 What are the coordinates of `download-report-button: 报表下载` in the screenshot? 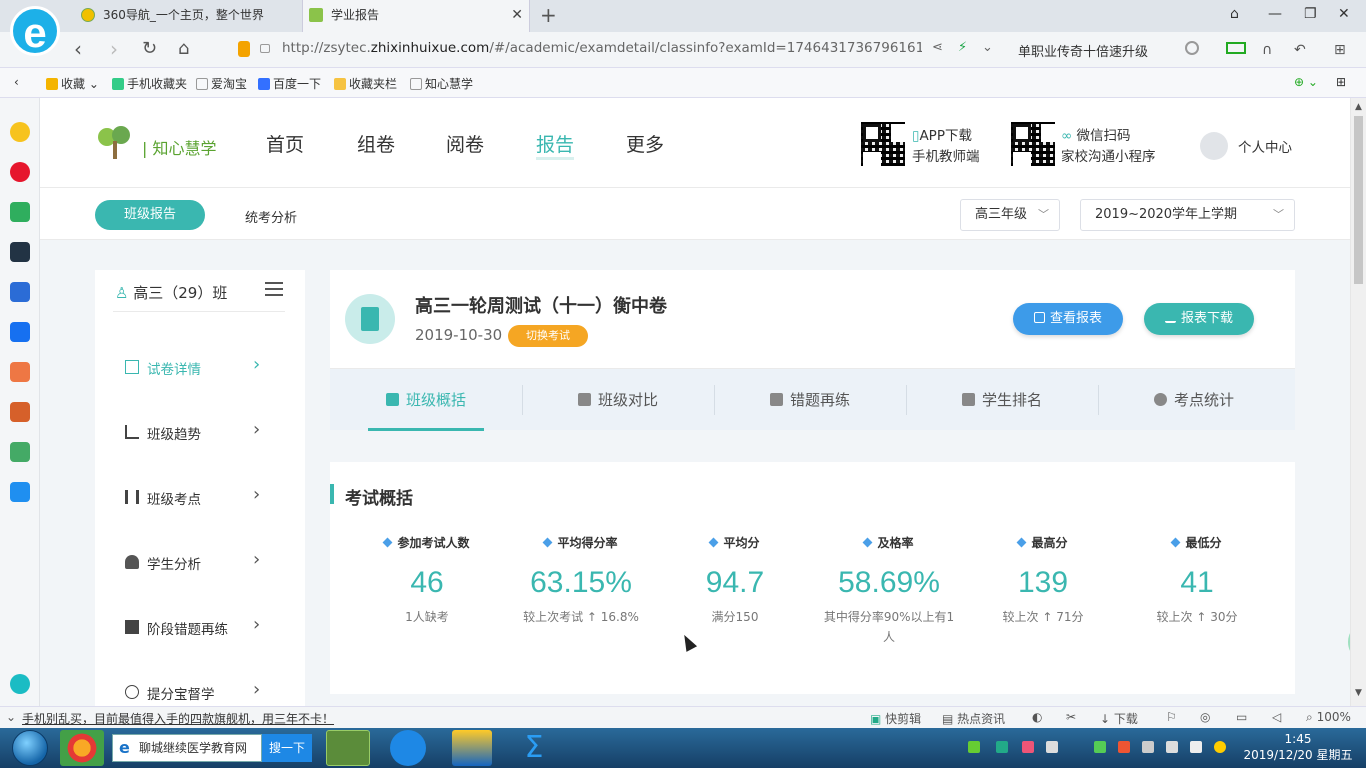 It's located at (1199, 319).